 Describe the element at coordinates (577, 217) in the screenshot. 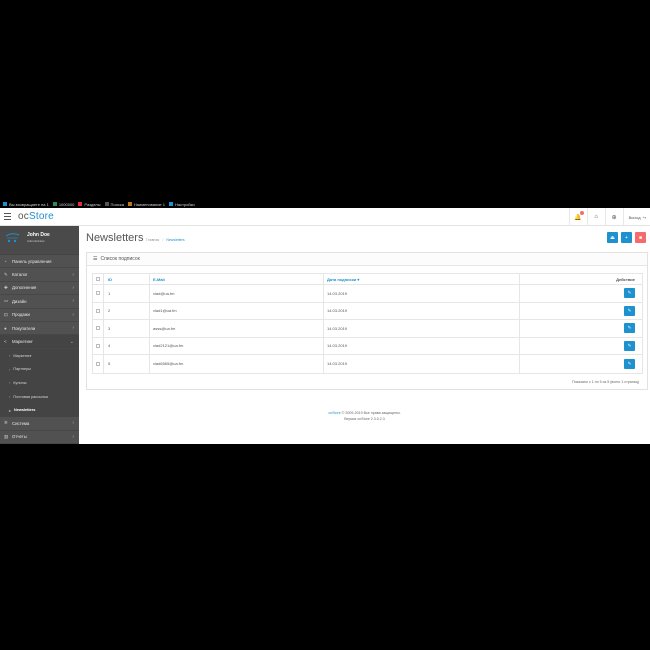

I see `notifications-icon: 🔔` at that location.